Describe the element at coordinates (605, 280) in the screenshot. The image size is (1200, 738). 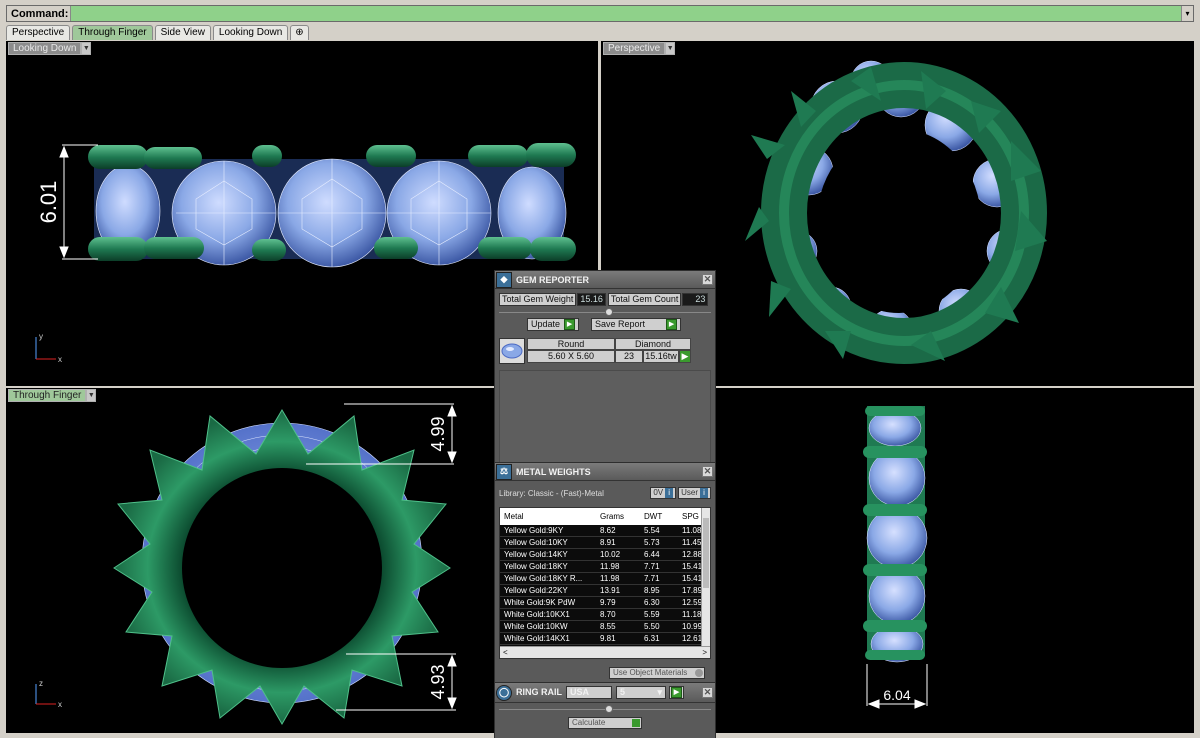
I see `gem-reporter-titlebar: ◆ GEM REPORTER ✕` at that location.